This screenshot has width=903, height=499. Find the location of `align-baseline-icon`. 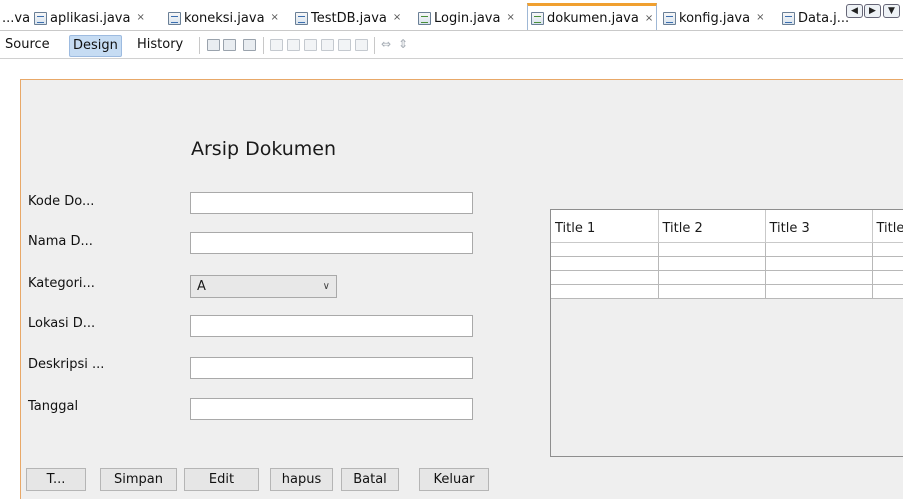

align-baseline-icon is located at coordinates (361, 45).